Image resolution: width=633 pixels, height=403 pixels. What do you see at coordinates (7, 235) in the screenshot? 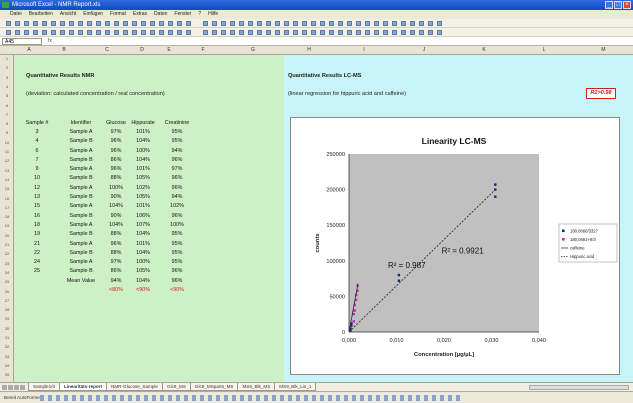
I see `row-header: 20` at bounding box center [7, 235].